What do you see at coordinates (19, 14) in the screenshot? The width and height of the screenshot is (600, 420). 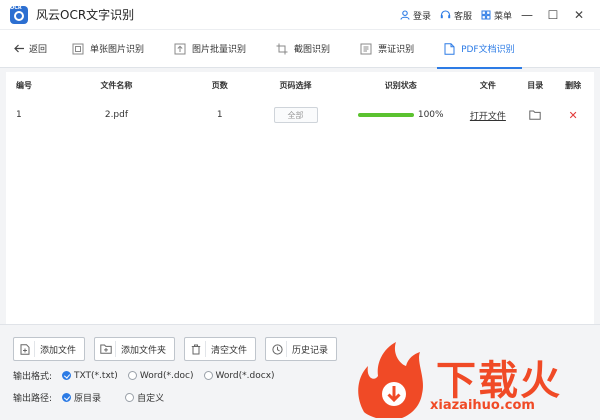 I see `app-logo: OCR` at bounding box center [19, 14].